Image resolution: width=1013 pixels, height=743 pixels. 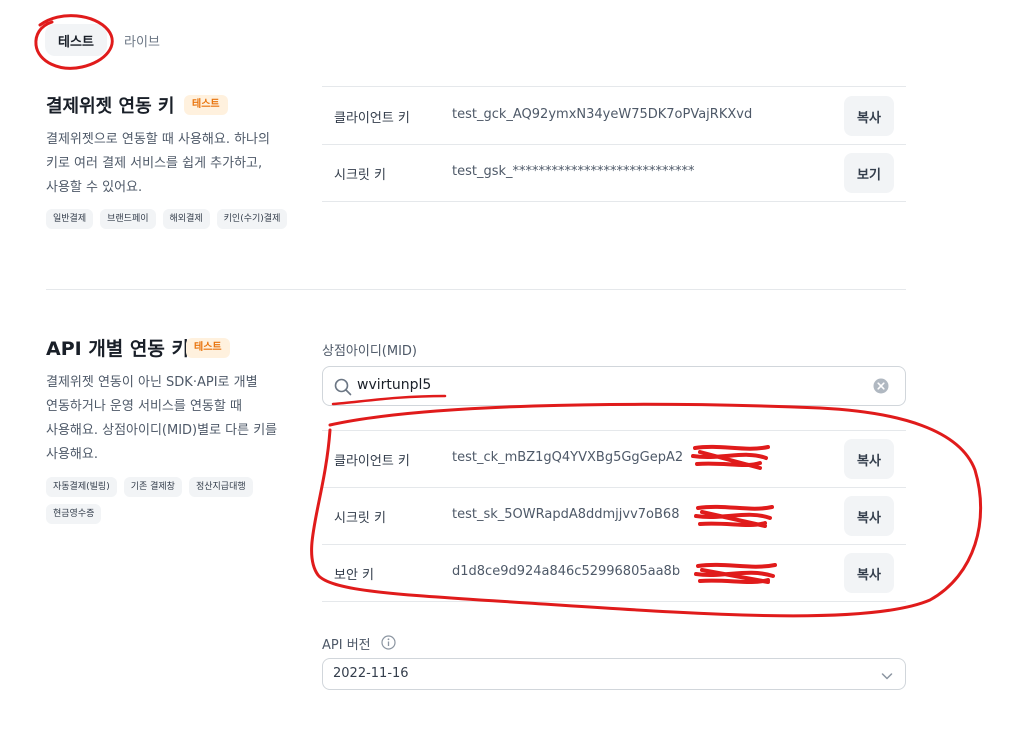 I want to click on chip-overseas-payment: 해외결제, so click(x=186, y=219).